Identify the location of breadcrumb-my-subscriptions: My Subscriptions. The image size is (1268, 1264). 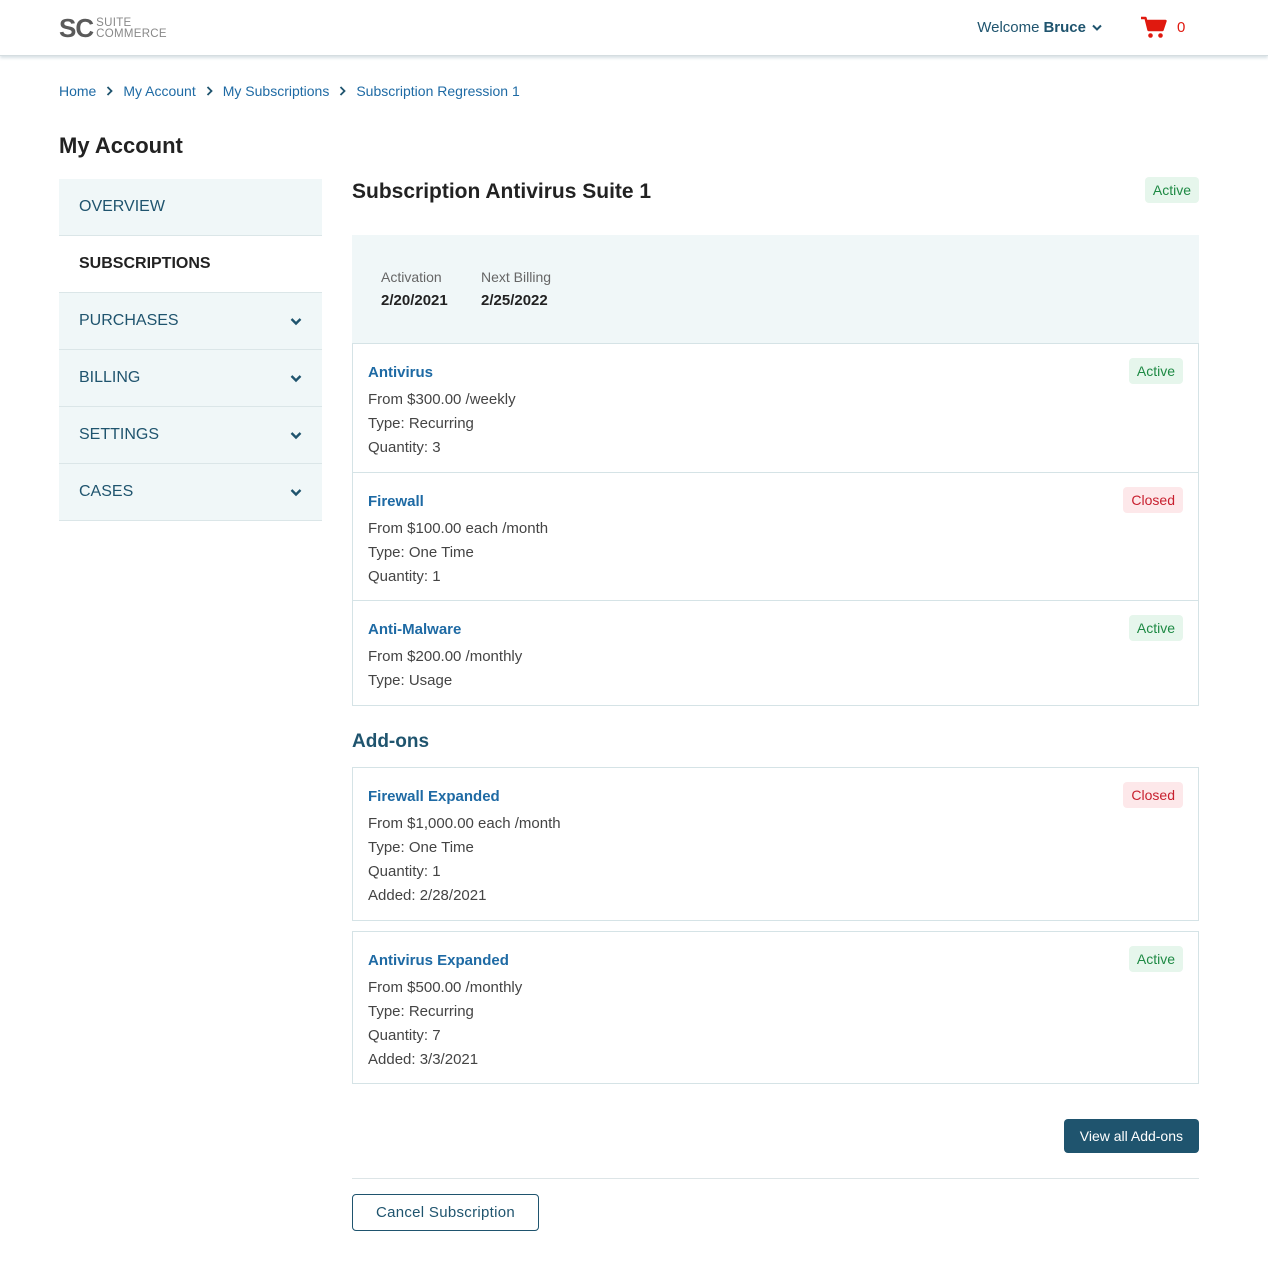
(276, 91).